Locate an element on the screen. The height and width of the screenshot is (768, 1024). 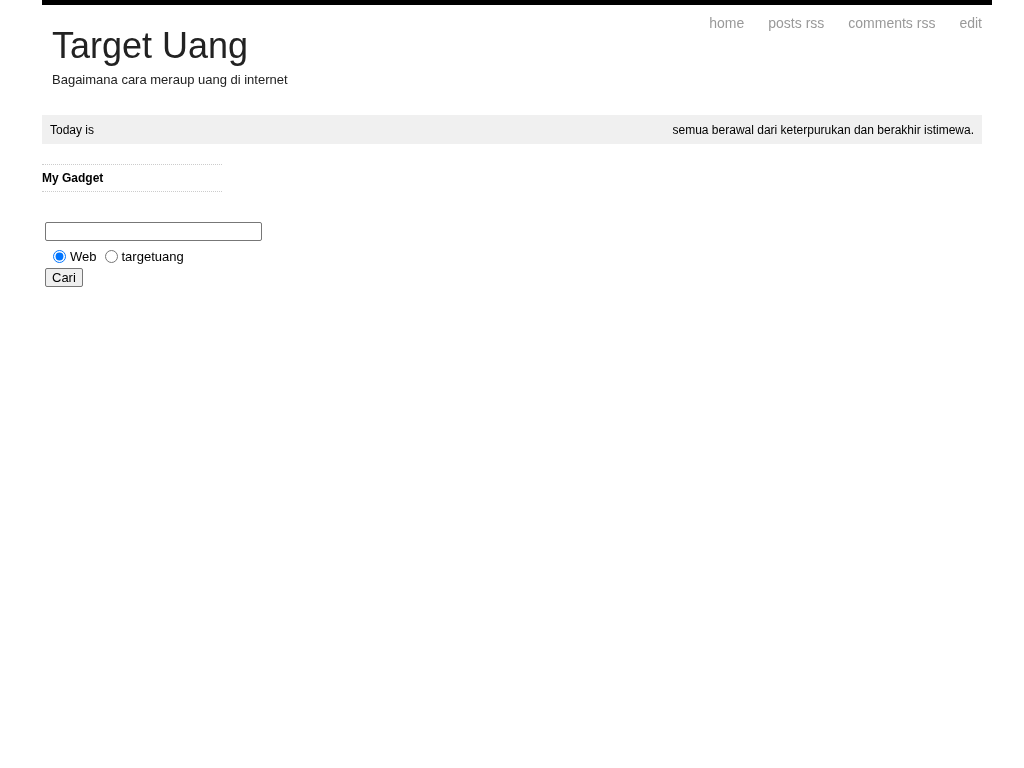
radio-label: Web is located at coordinates (83, 256).